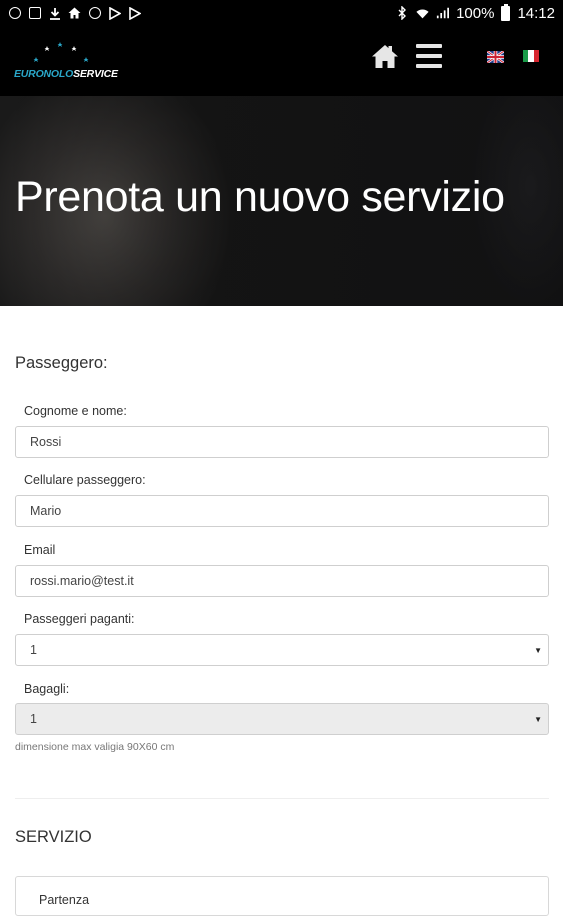  I want to click on clock: 14:12, so click(536, 13).